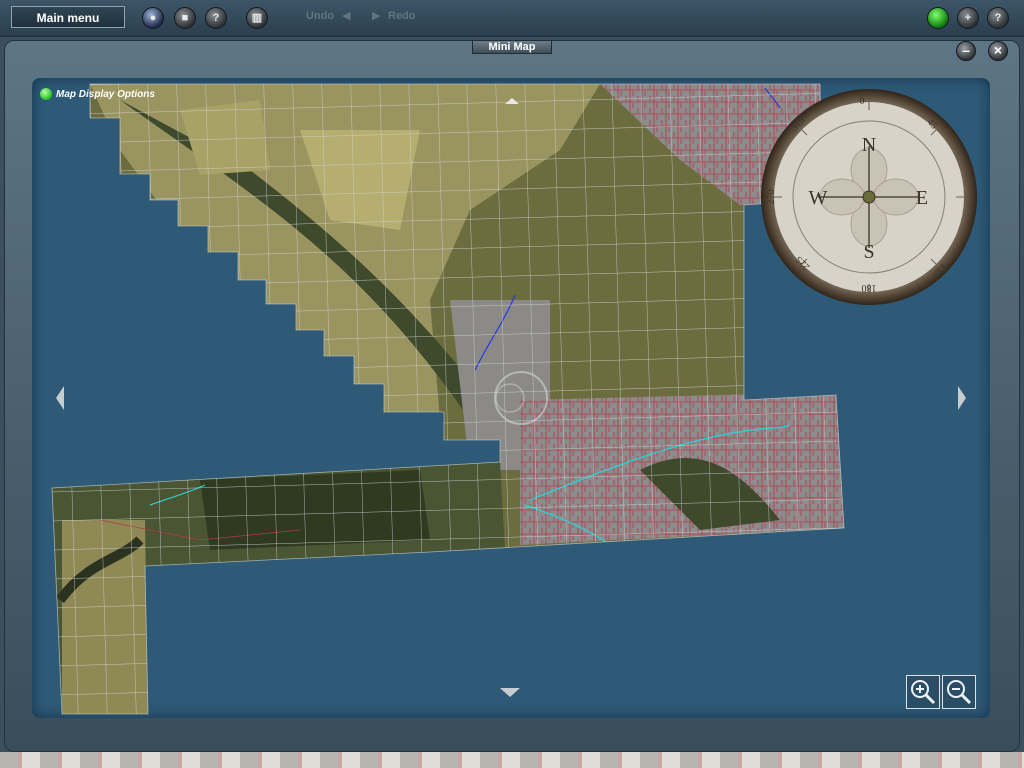 This screenshot has height=768, width=1024. Describe the element at coordinates (60, 398) in the screenshot. I see `scroll-left-icon` at that location.